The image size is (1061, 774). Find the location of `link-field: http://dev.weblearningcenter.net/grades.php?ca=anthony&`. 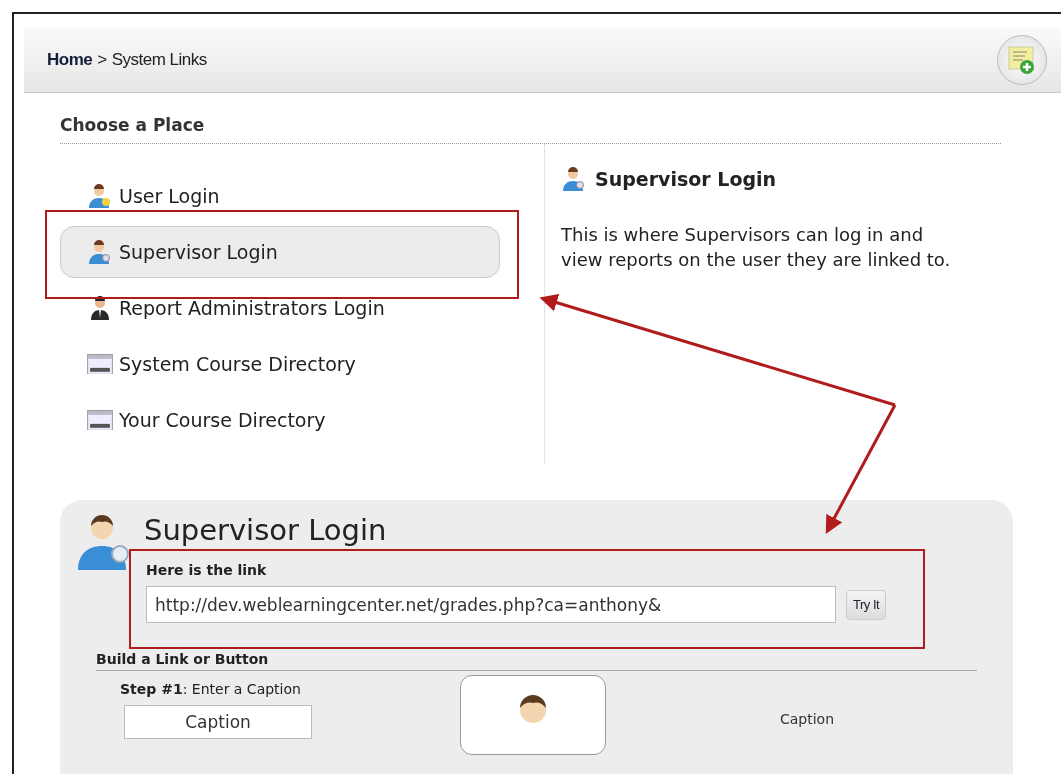

link-field: http://dev.weblearningcenter.net/grades.php?ca=anthony& is located at coordinates (491, 604).